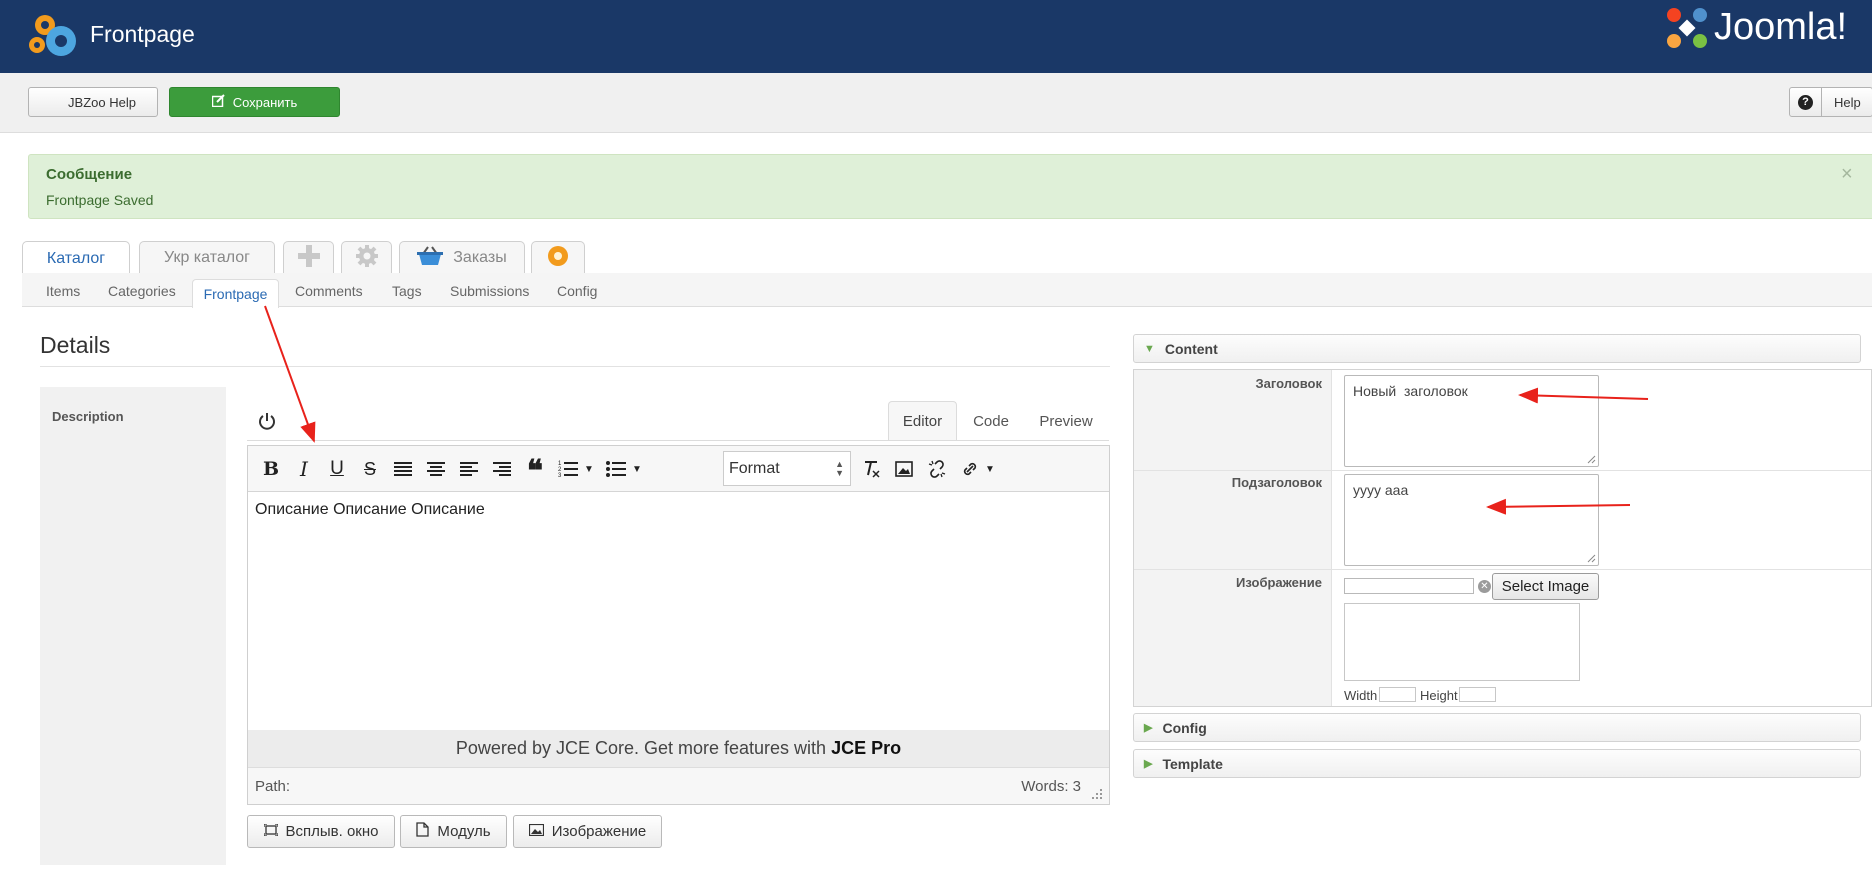 The height and width of the screenshot is (875, 1872). Describe the element at coordinates (436, 469) in the screenshot. I see `align-center-icon` at that location.